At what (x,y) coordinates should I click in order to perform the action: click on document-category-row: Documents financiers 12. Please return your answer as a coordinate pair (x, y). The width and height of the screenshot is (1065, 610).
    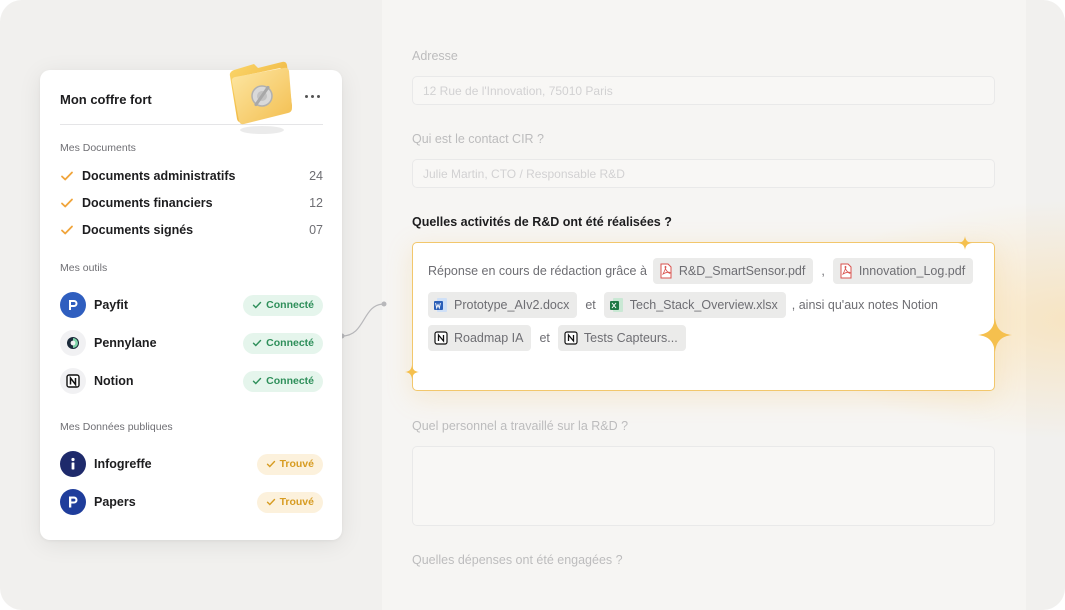
    Looking at the image, I should click on (191, 203).